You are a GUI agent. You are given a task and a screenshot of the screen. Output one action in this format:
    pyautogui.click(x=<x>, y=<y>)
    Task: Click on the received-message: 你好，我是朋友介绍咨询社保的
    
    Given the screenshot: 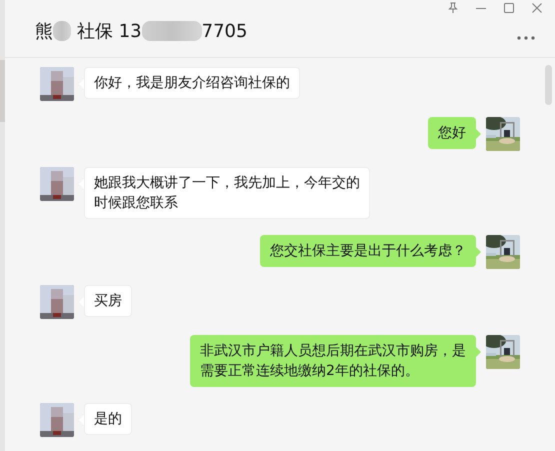 What is the action you would take?
    pyautogui.click(x=192, y=83)
    